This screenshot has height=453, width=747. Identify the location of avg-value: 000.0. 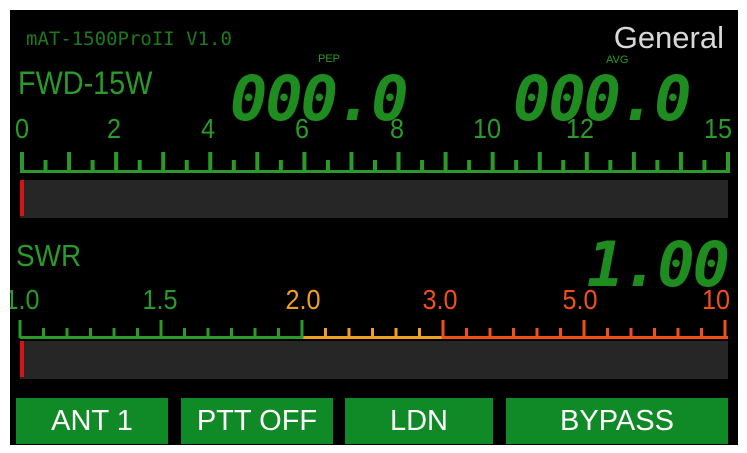
(602, 98).